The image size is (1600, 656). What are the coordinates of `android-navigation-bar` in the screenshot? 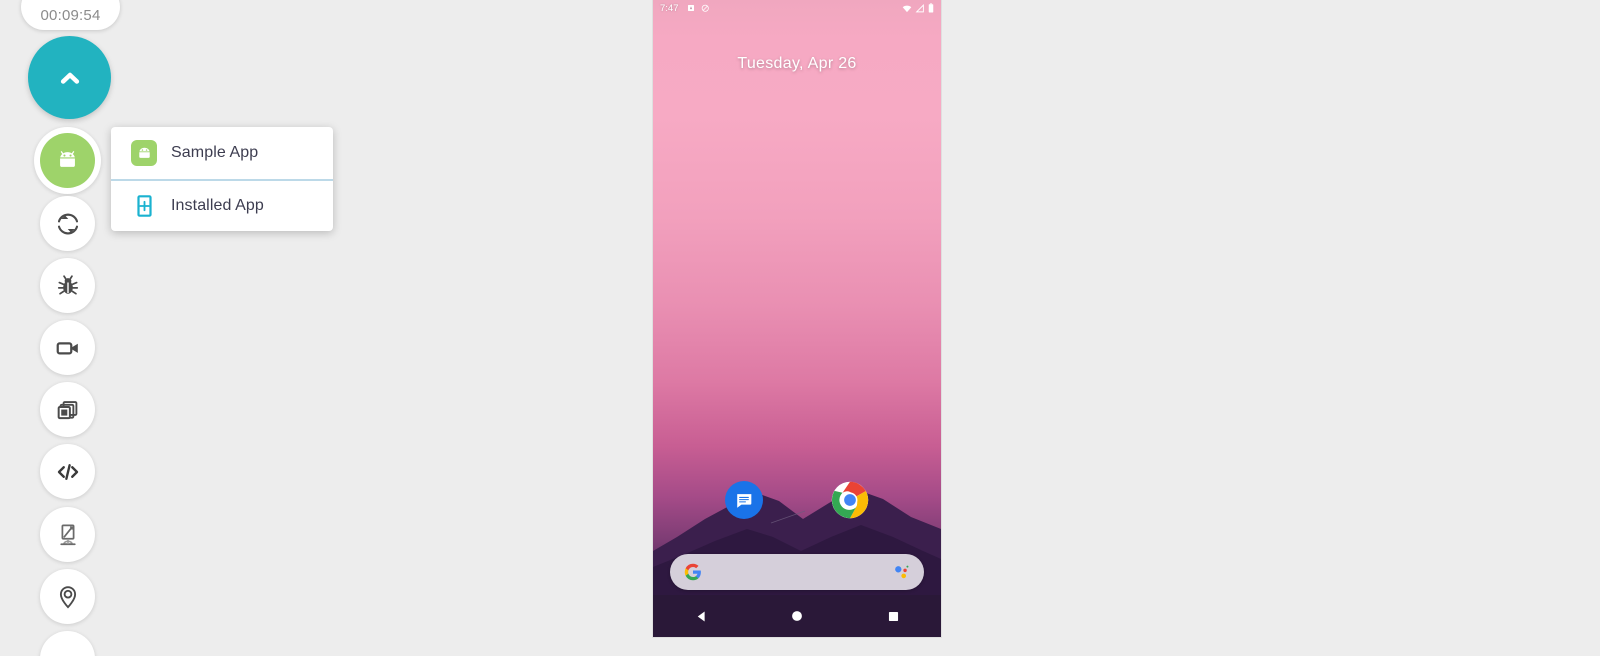 It's located at (797, 616).